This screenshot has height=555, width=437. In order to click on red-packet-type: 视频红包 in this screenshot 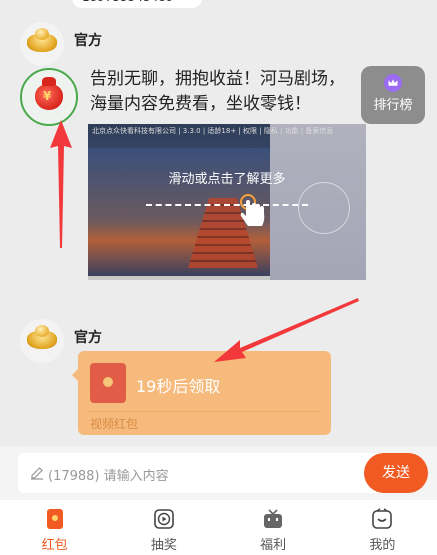, I will do `click(114, 424)`.